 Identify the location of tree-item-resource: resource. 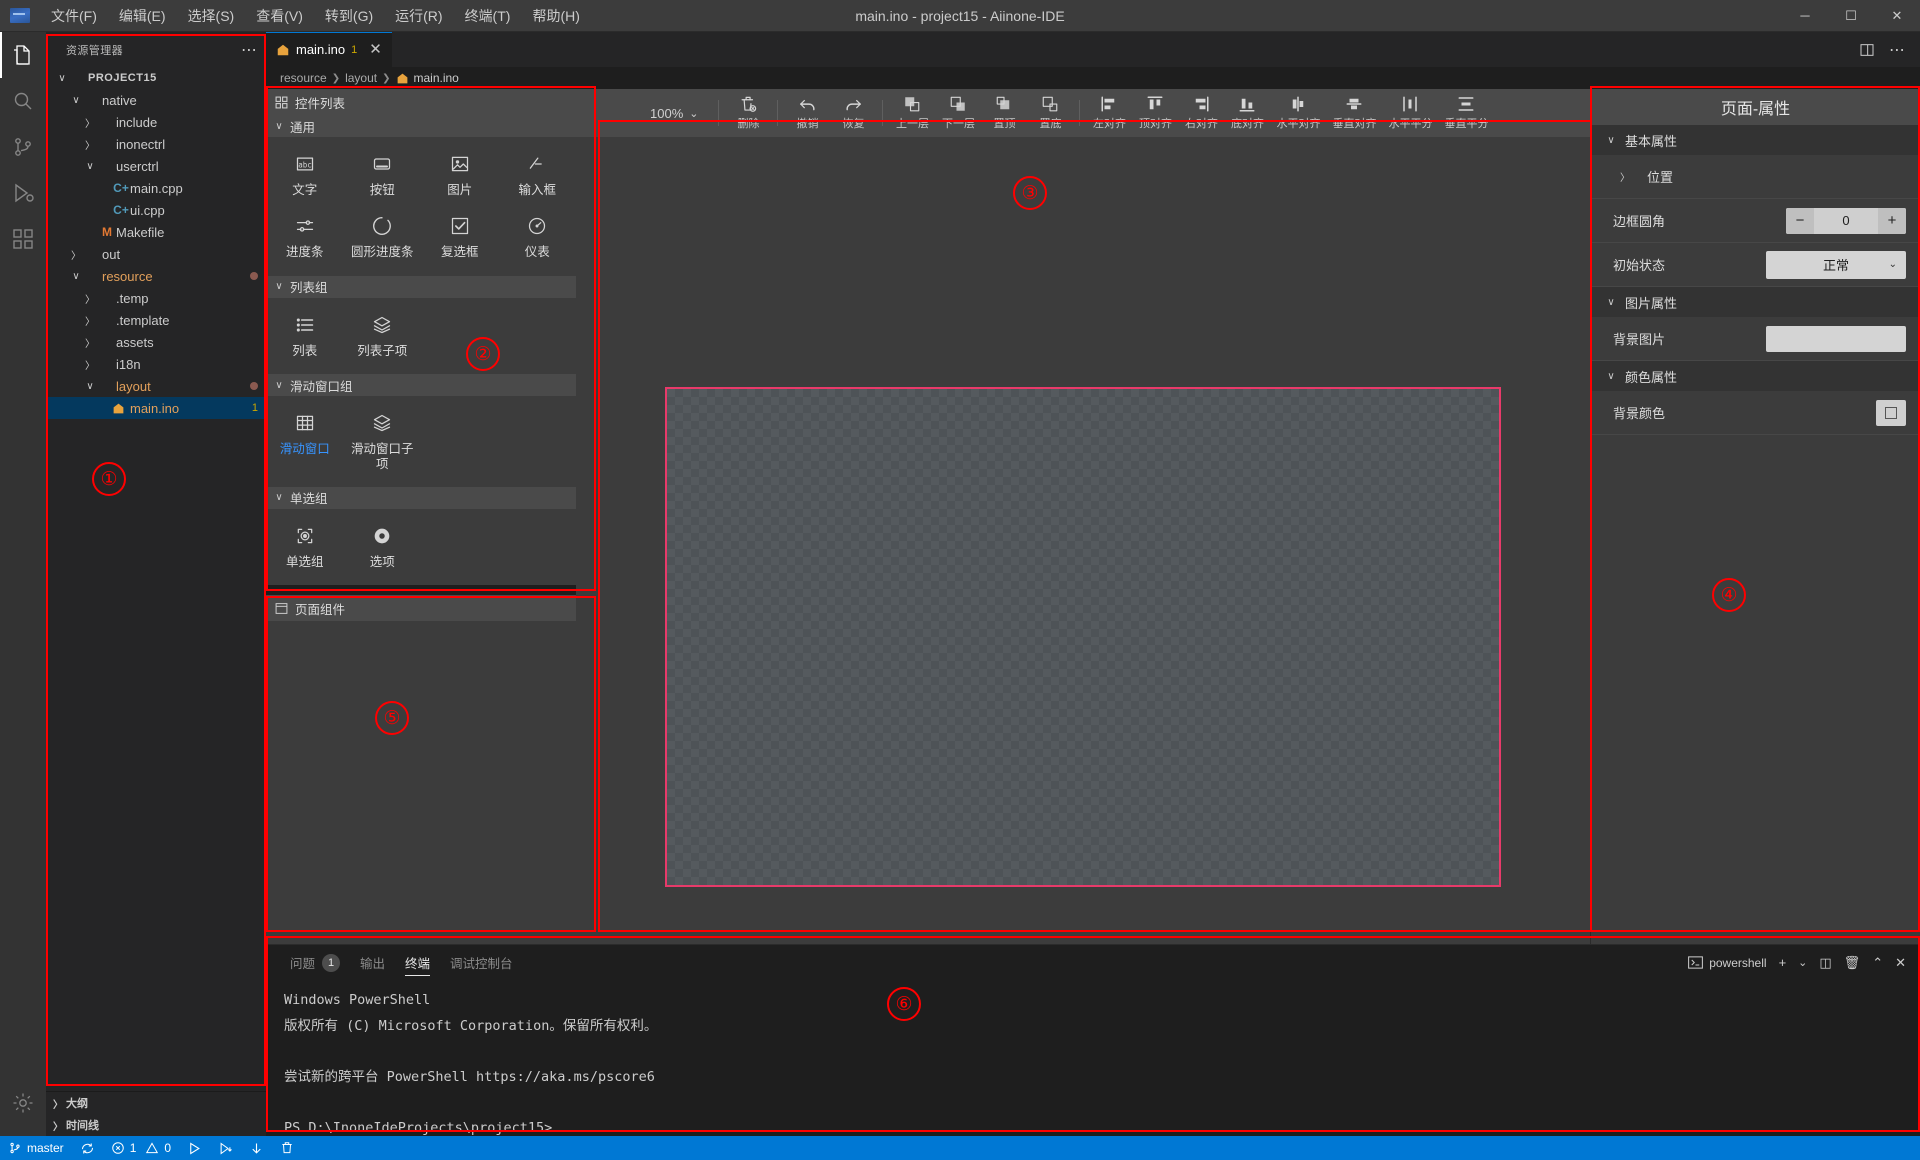
(156, 276).